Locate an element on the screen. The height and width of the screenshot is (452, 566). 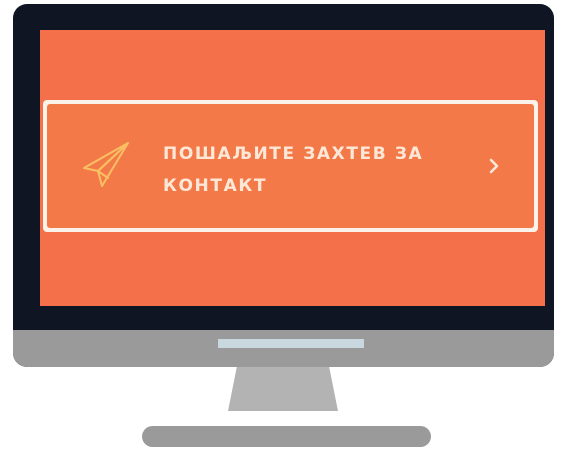
chevron-right-icon is located at coordinates (494, 166).